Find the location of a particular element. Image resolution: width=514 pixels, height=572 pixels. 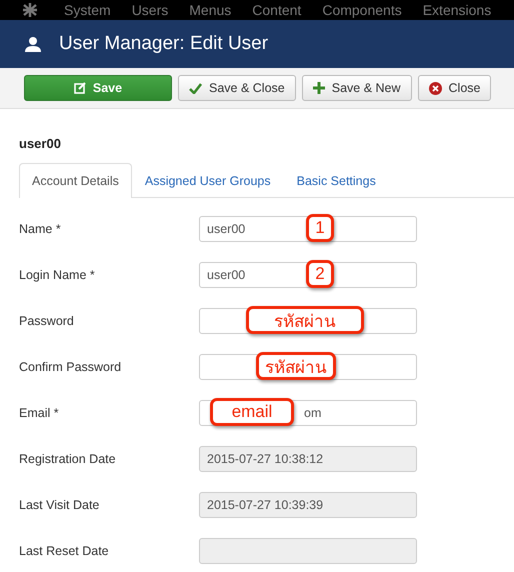

toolbar-button: Save & New is located at coordinates (357, 88).